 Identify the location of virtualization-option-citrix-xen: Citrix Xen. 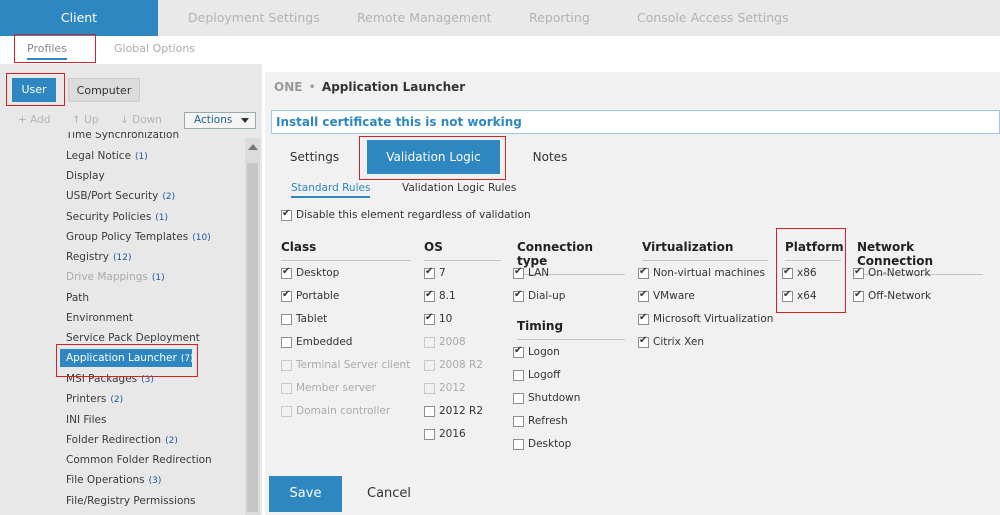
(671, 341).